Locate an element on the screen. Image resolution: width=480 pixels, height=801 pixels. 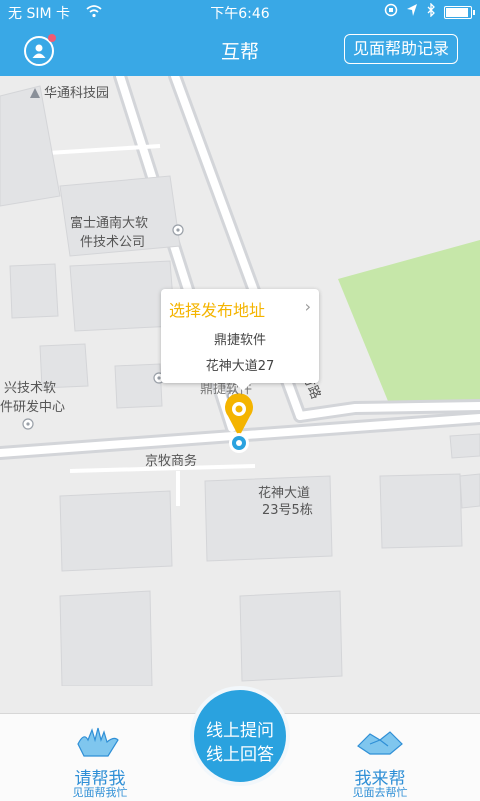
map-label-jingmu: 京牧商务 is located at coordinates (171, 461).